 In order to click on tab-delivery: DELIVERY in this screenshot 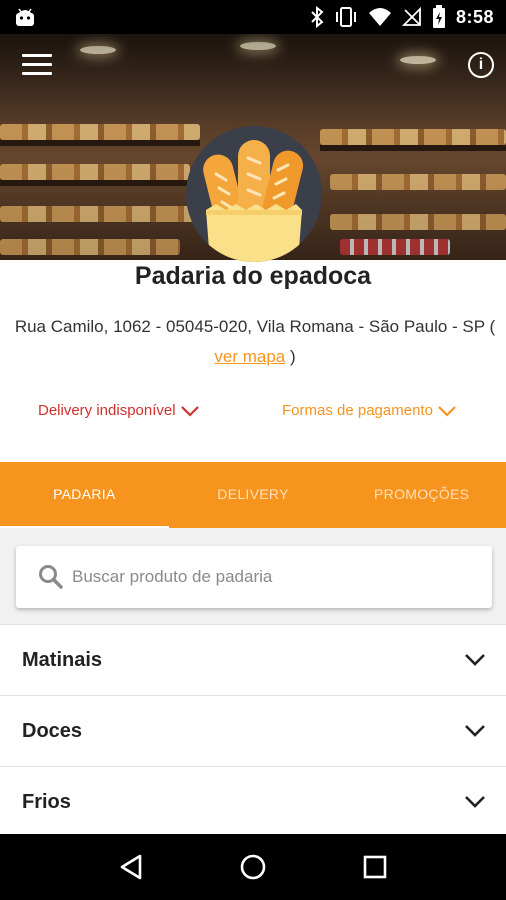, I will do `click(253, 495)`.